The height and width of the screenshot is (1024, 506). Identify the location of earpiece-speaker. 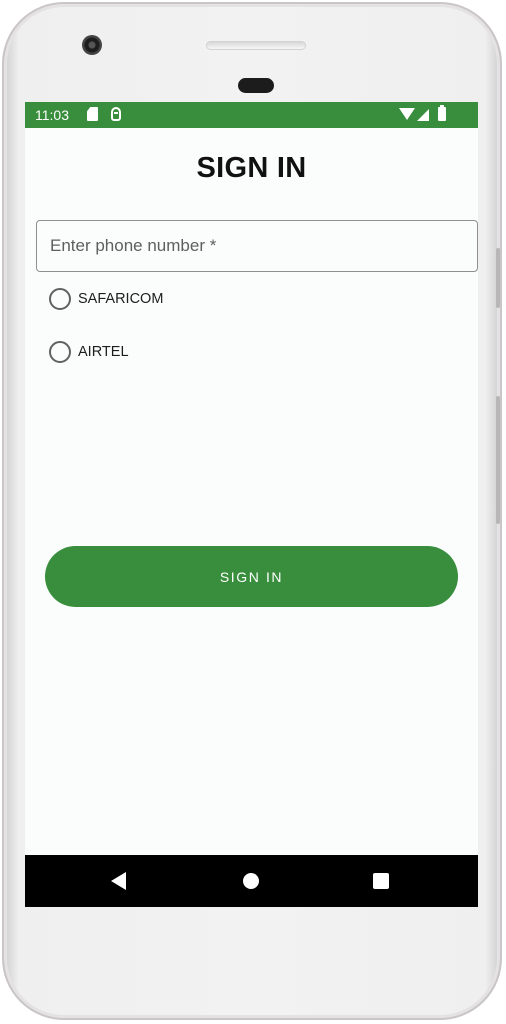
(256, 45).